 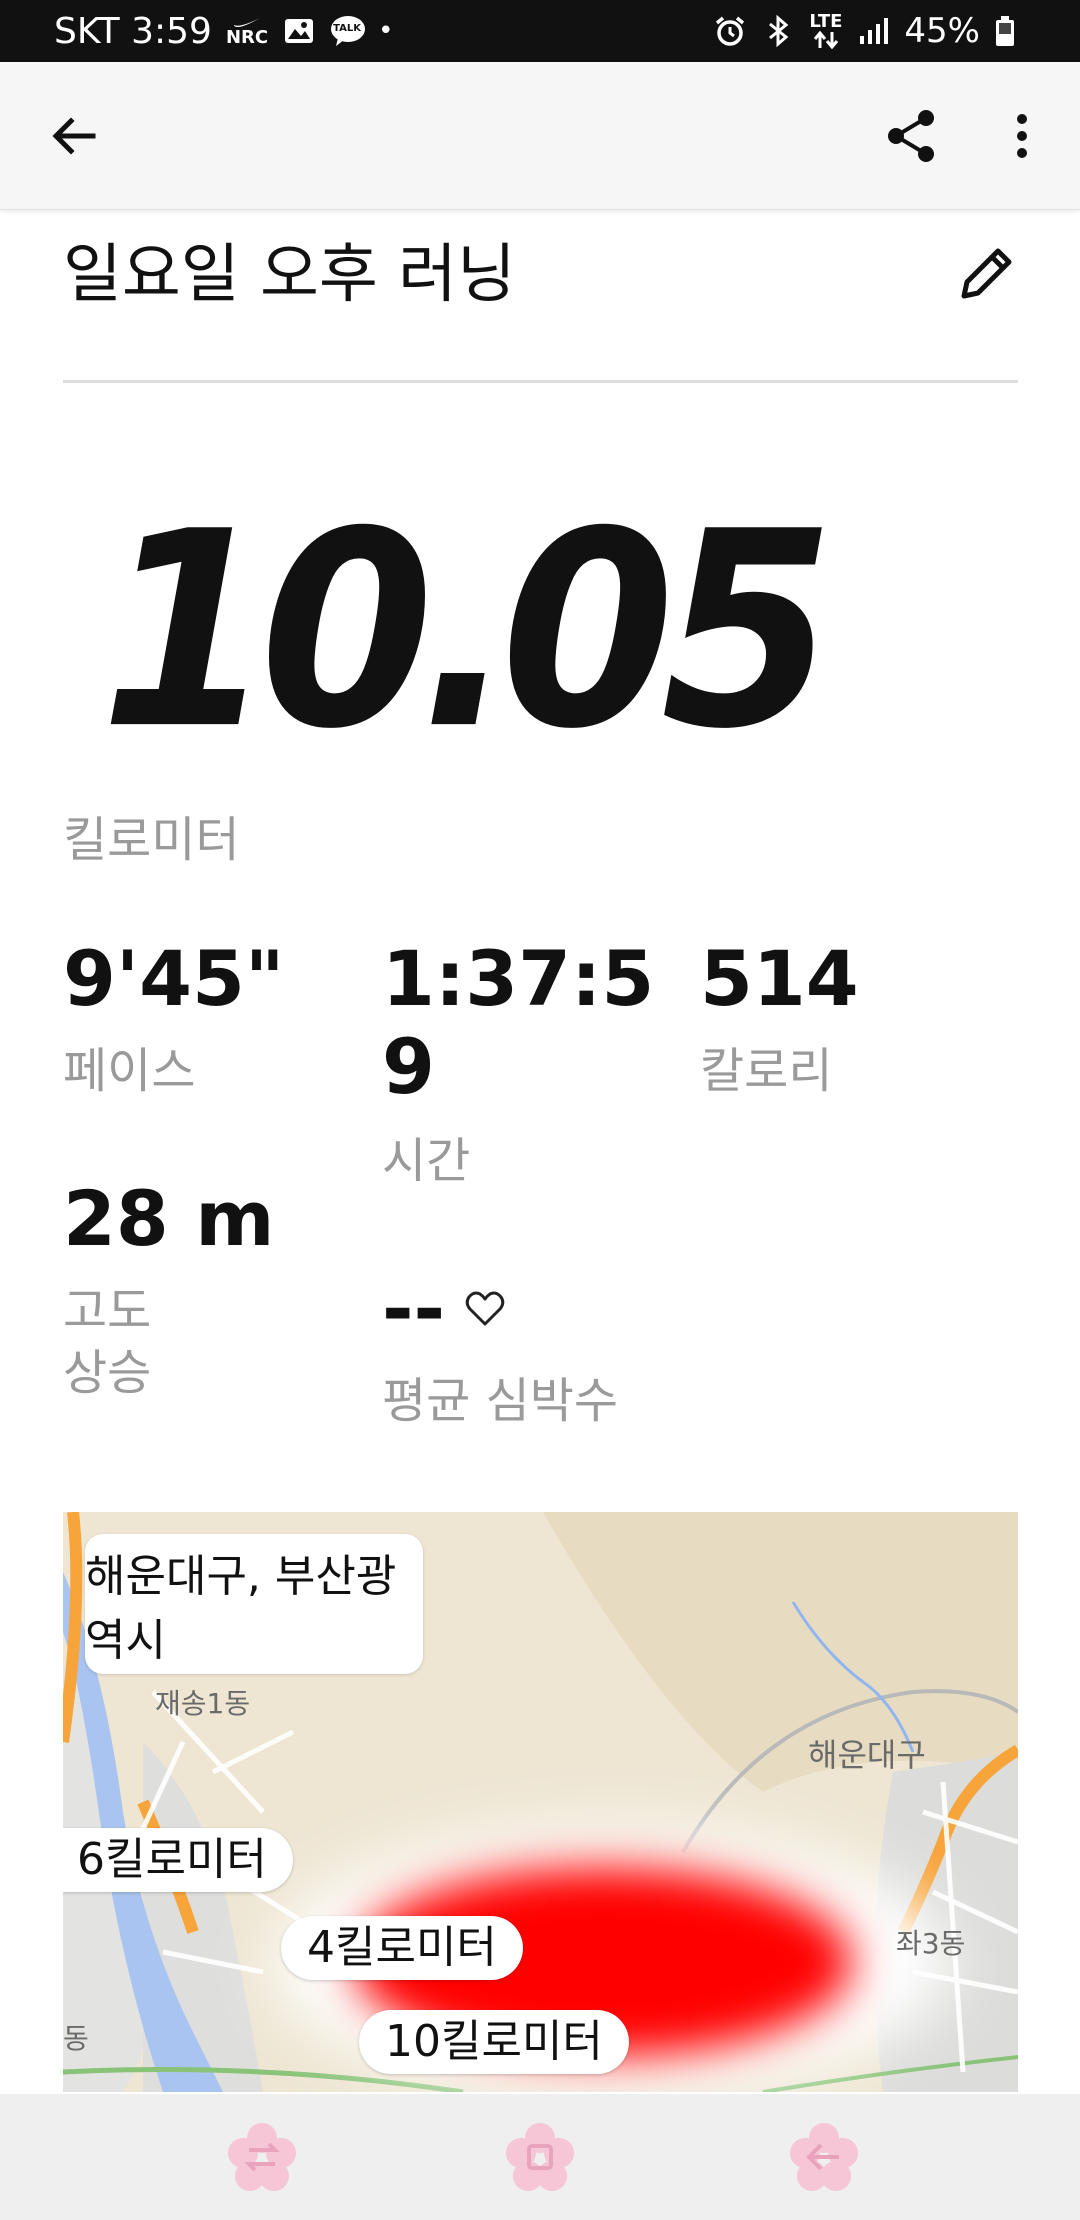 I want to click on map-place-jaesong: 재송1동, so click(x=203, y=1703).